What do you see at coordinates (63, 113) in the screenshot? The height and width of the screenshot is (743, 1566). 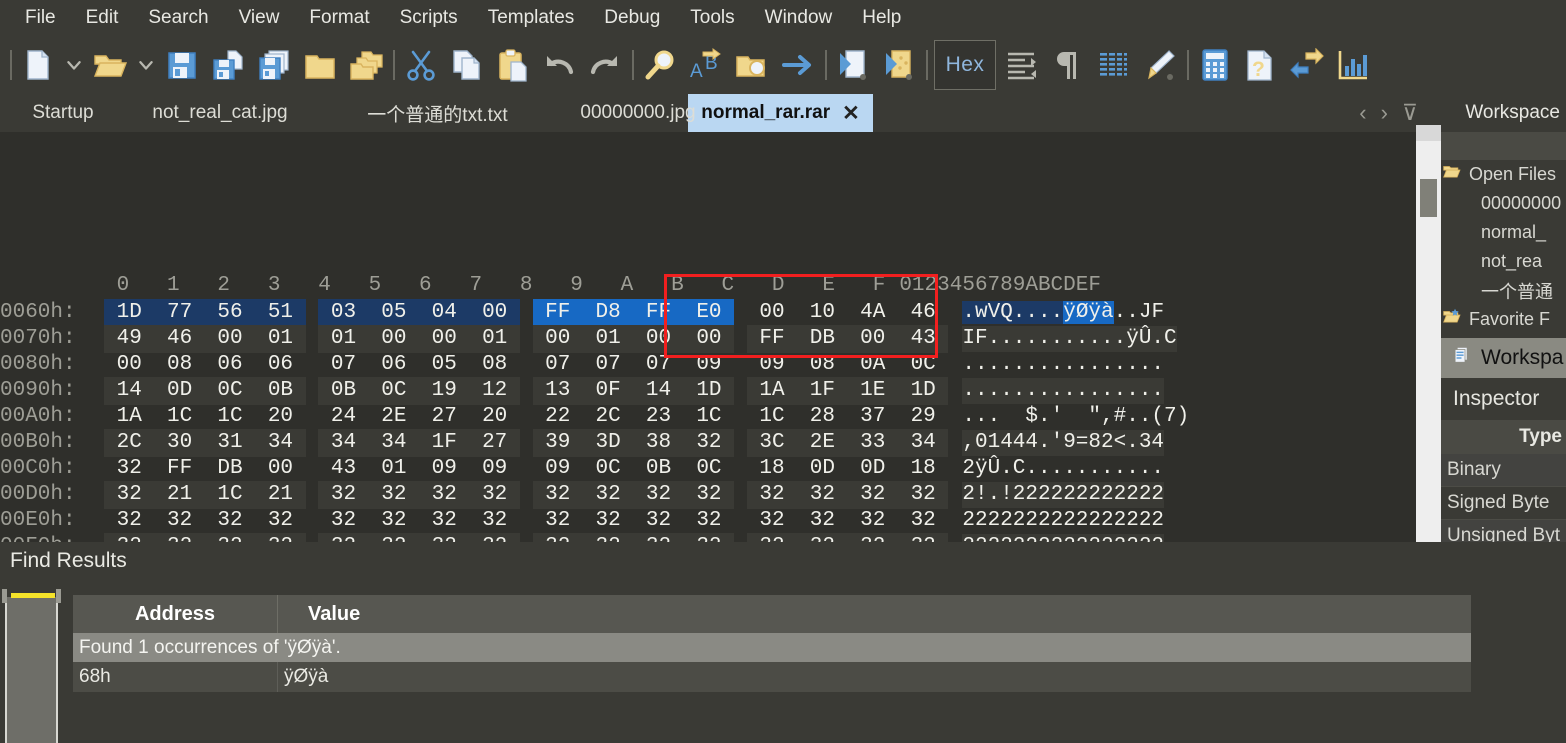 I see `document-tab-0: Startup` at bounding box center [63, 113].